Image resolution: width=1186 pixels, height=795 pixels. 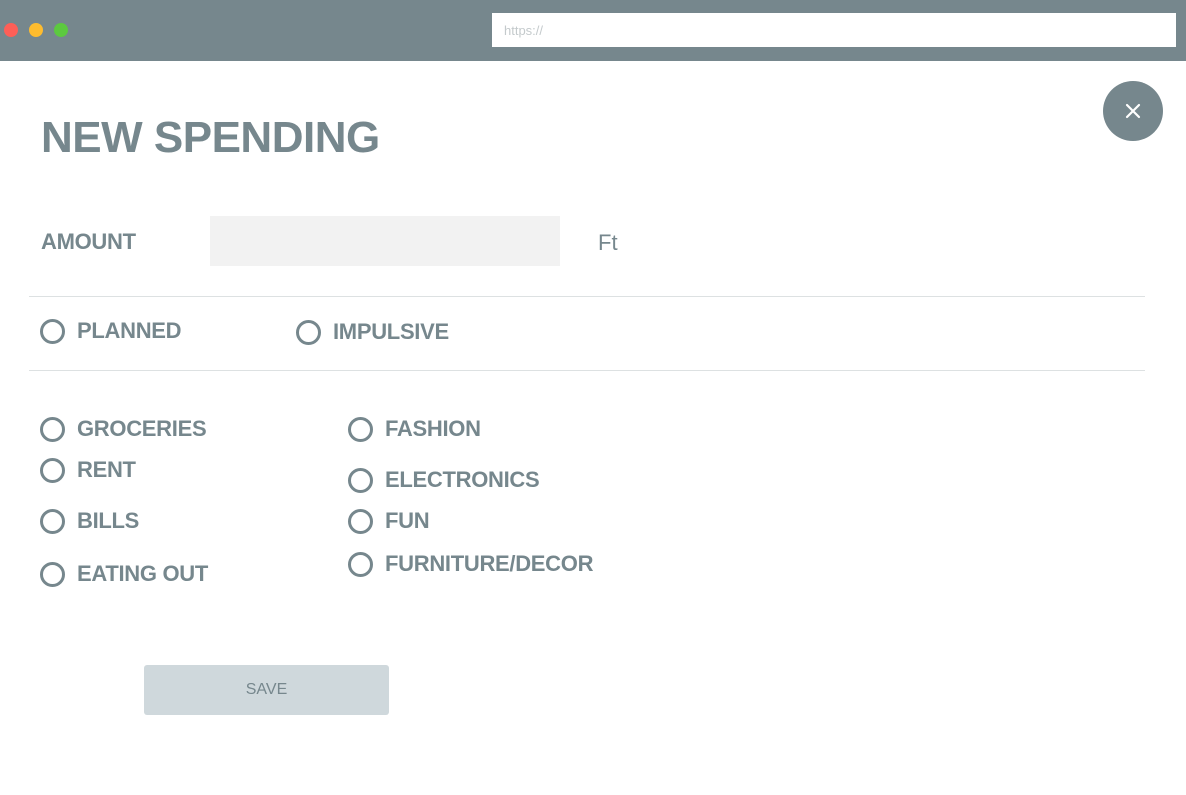 What do you see at coordinates (266, 690) in the screenshot?
I see `save-button: SAVE` at bounding box center [266, 690].